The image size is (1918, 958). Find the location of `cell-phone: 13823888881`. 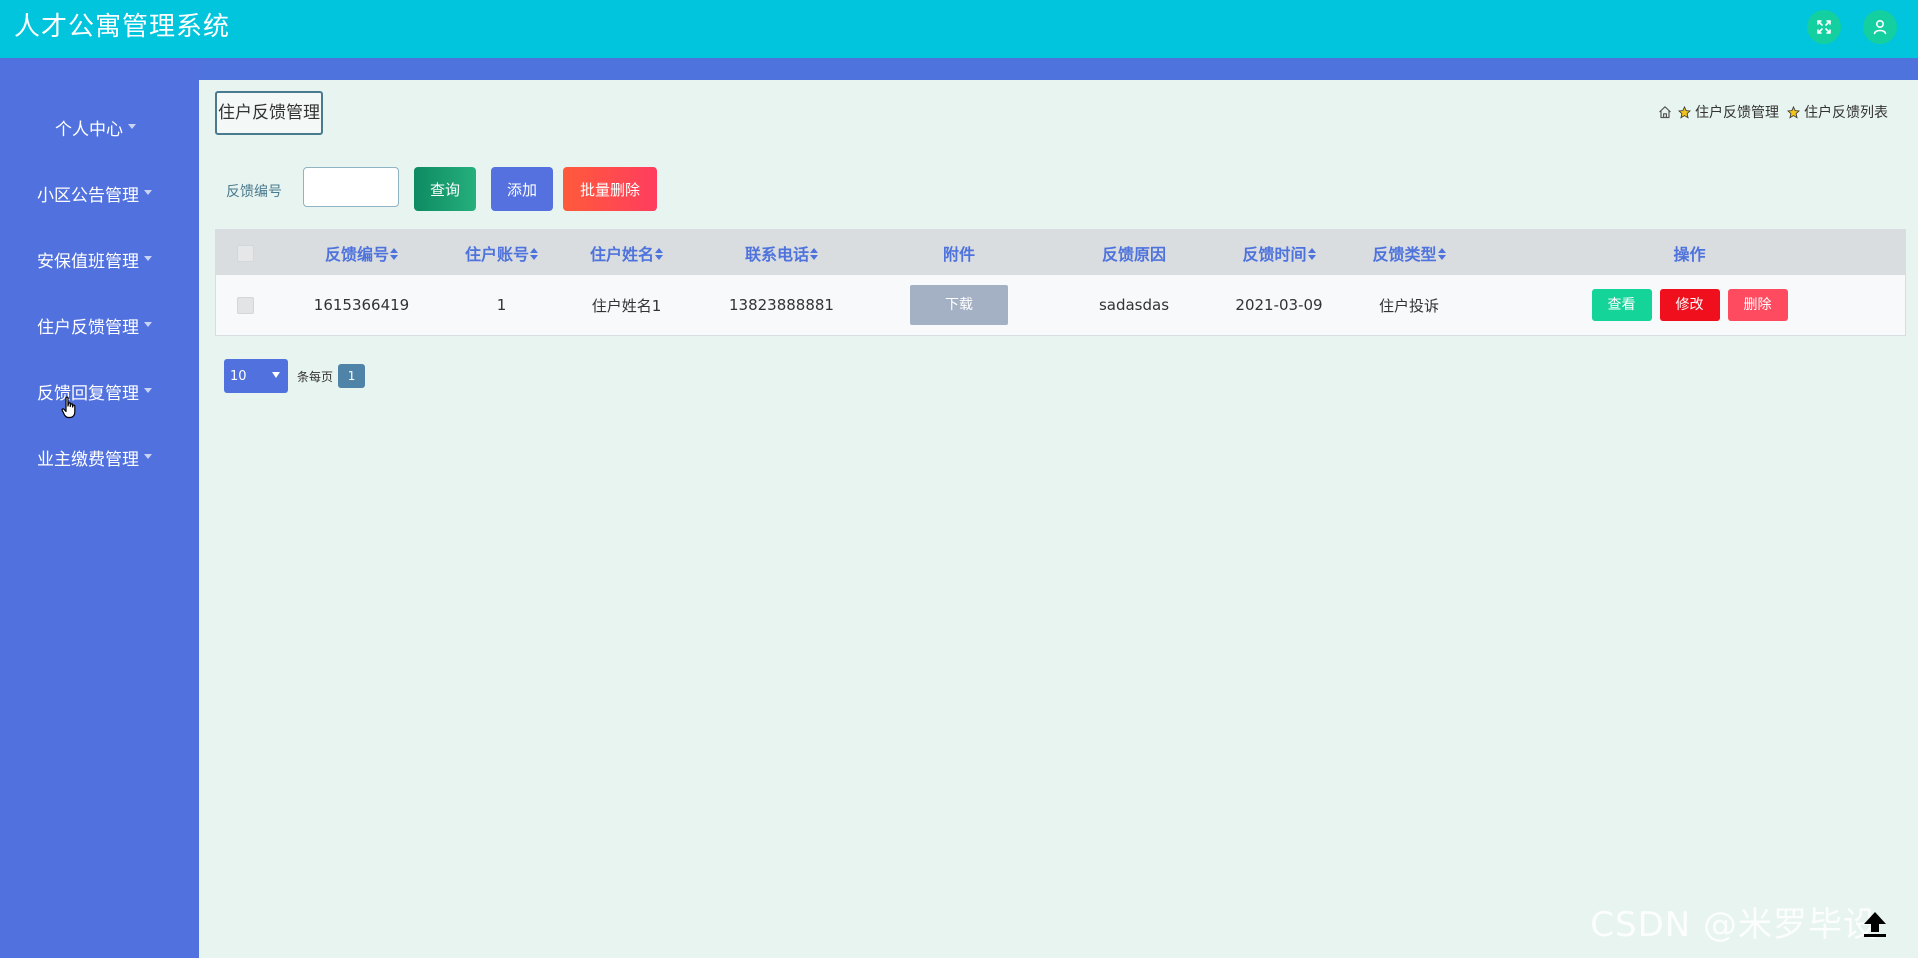

cell-phone: 13823888881 is located at coordinates (781, 305).